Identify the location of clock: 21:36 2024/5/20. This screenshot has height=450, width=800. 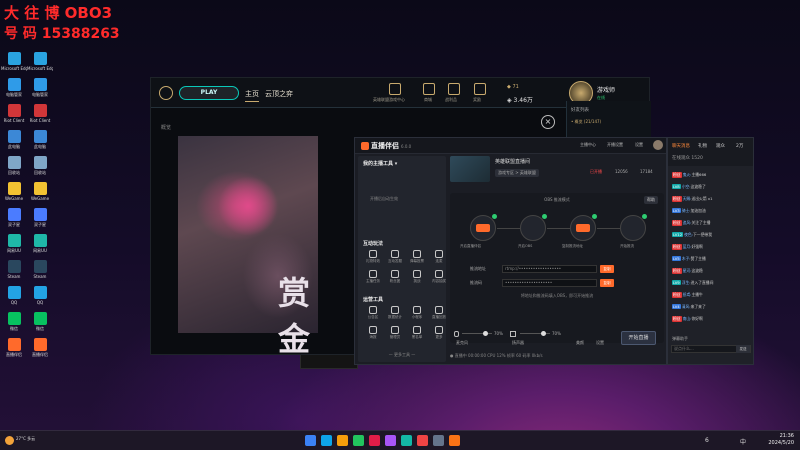
(781, 440).